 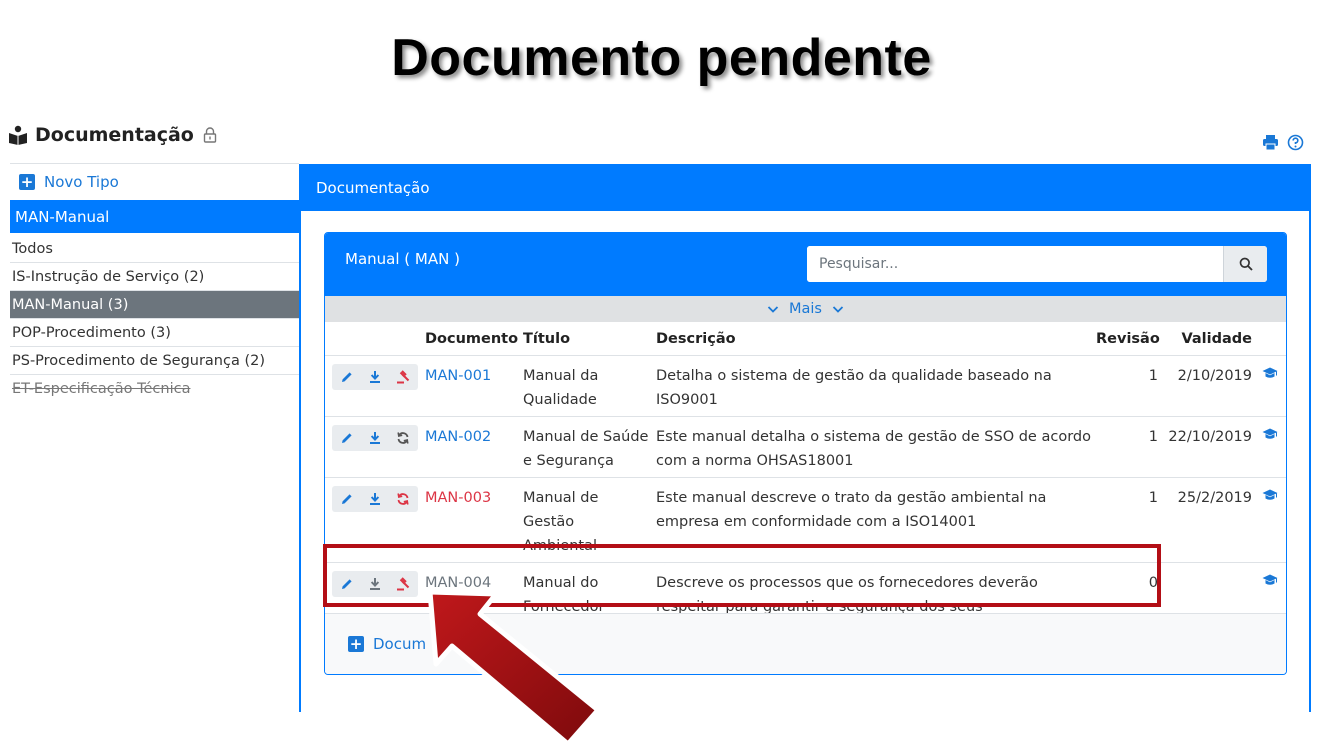 I want to click on active-type-header: MAN-Manual, so click(x=154, y=216).